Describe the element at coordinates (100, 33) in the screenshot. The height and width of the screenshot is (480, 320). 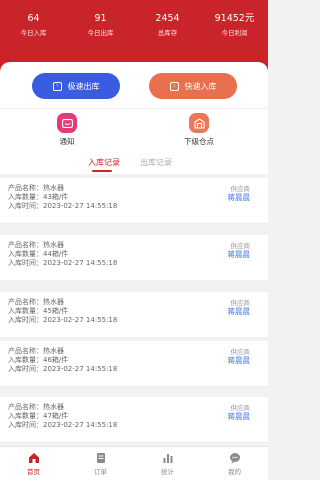
I see `stat-label: 今日出库` at that location.